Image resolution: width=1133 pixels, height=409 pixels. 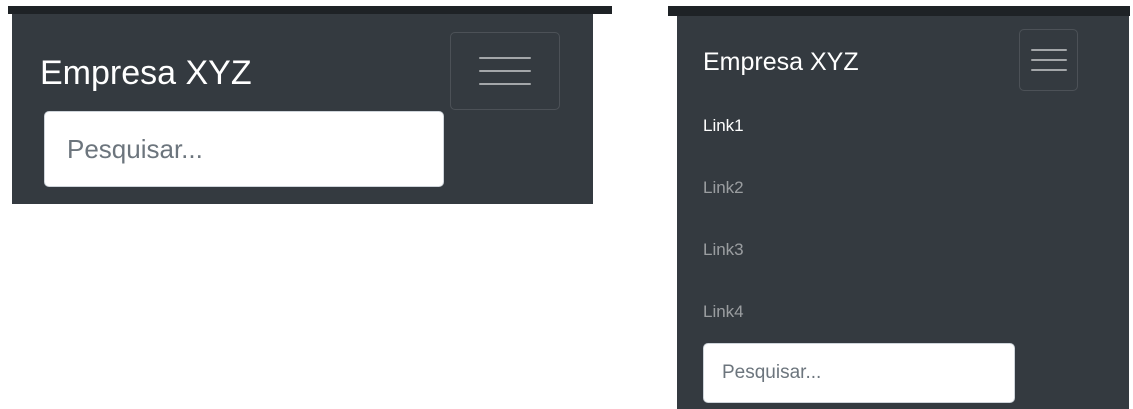 I want to click on top-edge-right, so click(x=899, y=11).